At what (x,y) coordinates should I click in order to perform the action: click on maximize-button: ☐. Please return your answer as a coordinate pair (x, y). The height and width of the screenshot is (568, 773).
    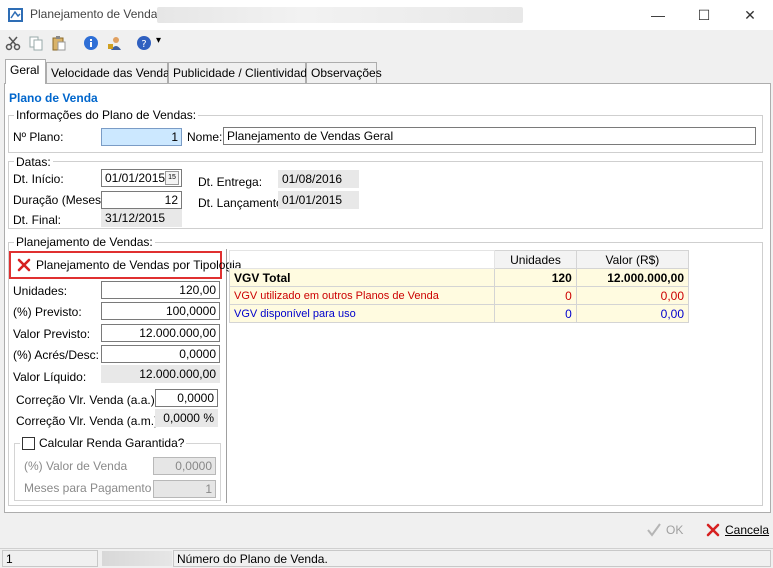
    Looking at the image, I should click on (704, 15).